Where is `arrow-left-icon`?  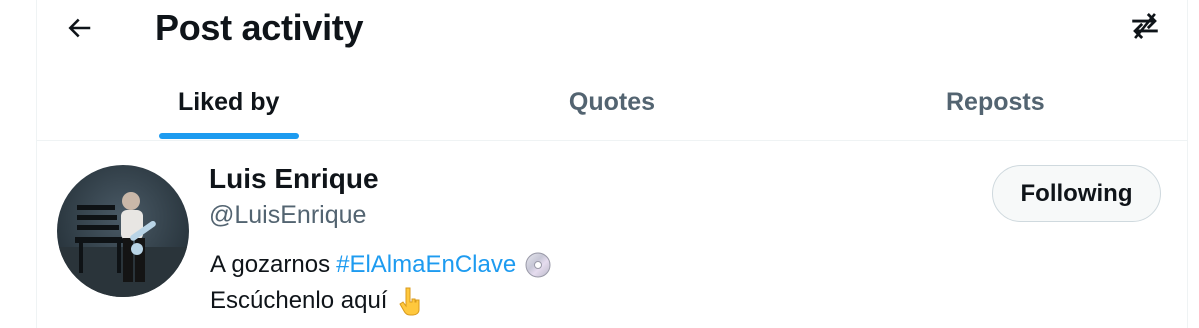
arrow-left-icon is located at coordinates (79, 28).